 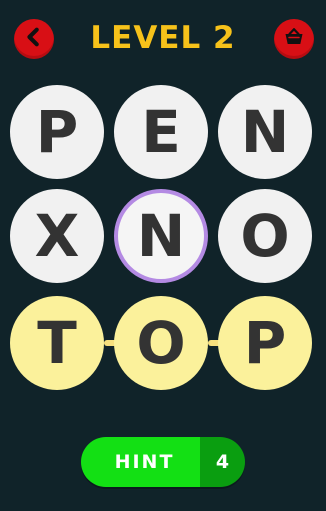 I want to click on hint-button: HINT 4, so click(x=163, y=462).